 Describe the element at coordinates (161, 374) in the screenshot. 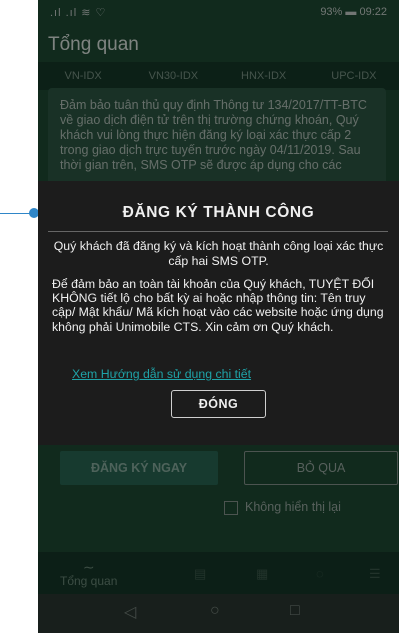

I see `user-guide-link: Xem Hướng dẫn sử dụng chi tiết` at that location.